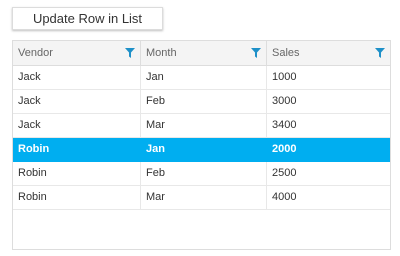  Describe the element at coordinates (284, 197) in the screenshot. I see `cell-sales: 4000` at that location.